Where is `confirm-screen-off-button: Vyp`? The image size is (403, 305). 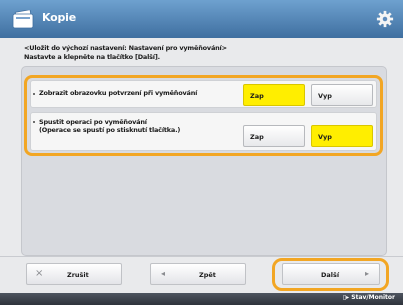
confirm-screen-off-button: Vyp is located at coordinates (342, 95).